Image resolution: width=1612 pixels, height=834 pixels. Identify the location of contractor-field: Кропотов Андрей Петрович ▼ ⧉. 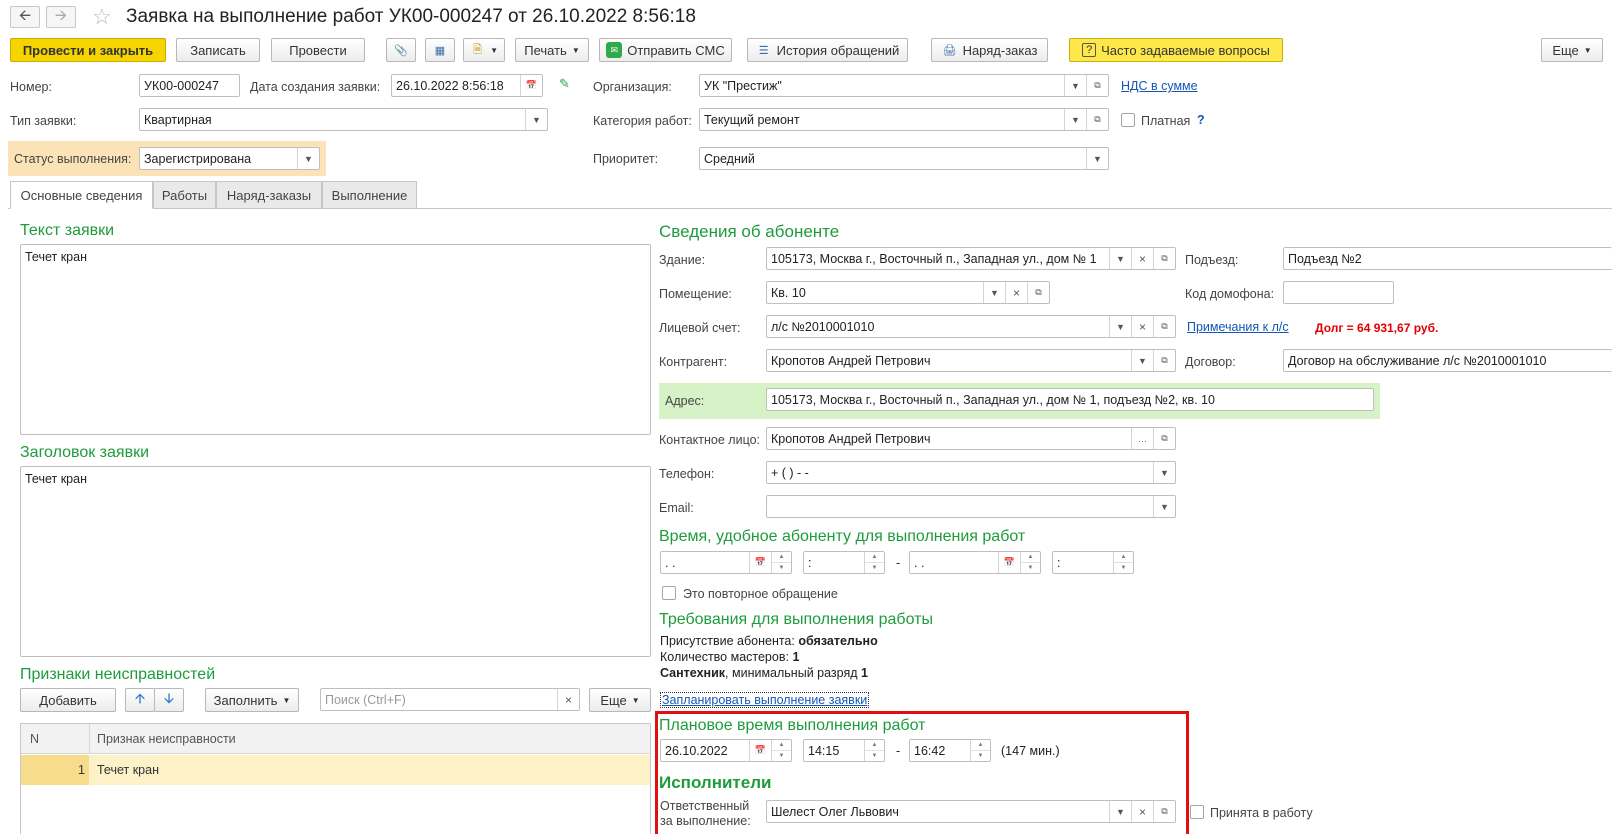
(971, 360).